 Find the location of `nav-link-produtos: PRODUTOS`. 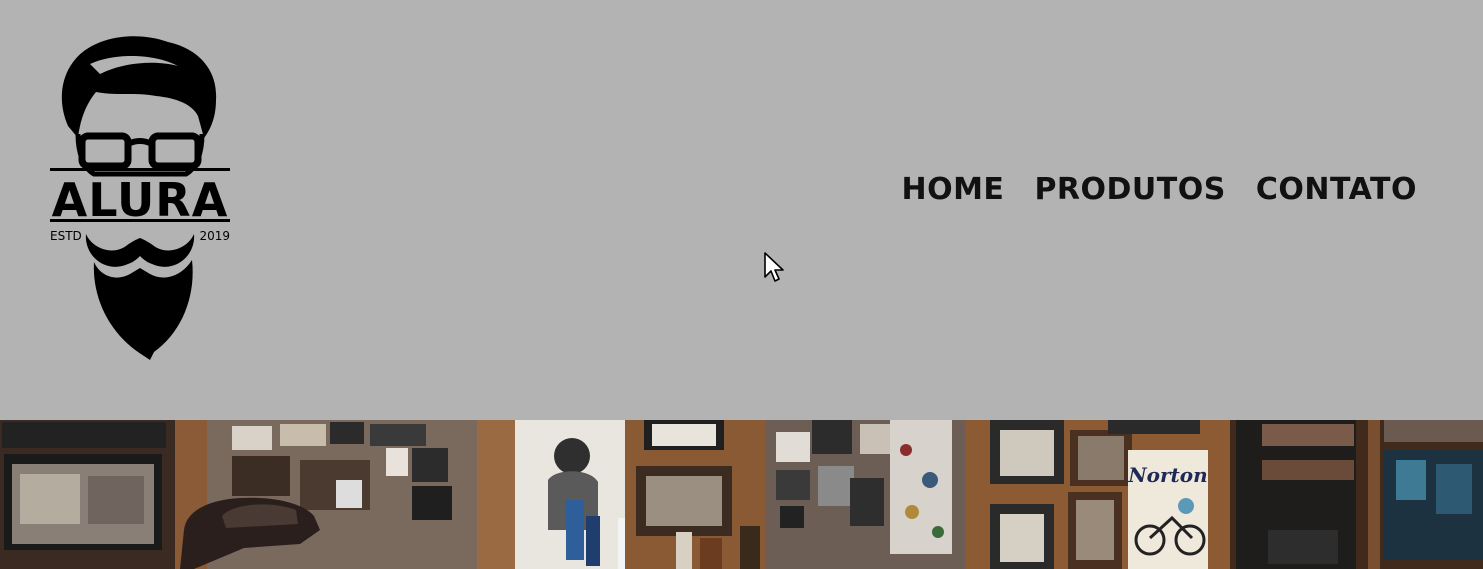

nav-link-produtos: PRODUTOS is located at coordinates (1129, 190).